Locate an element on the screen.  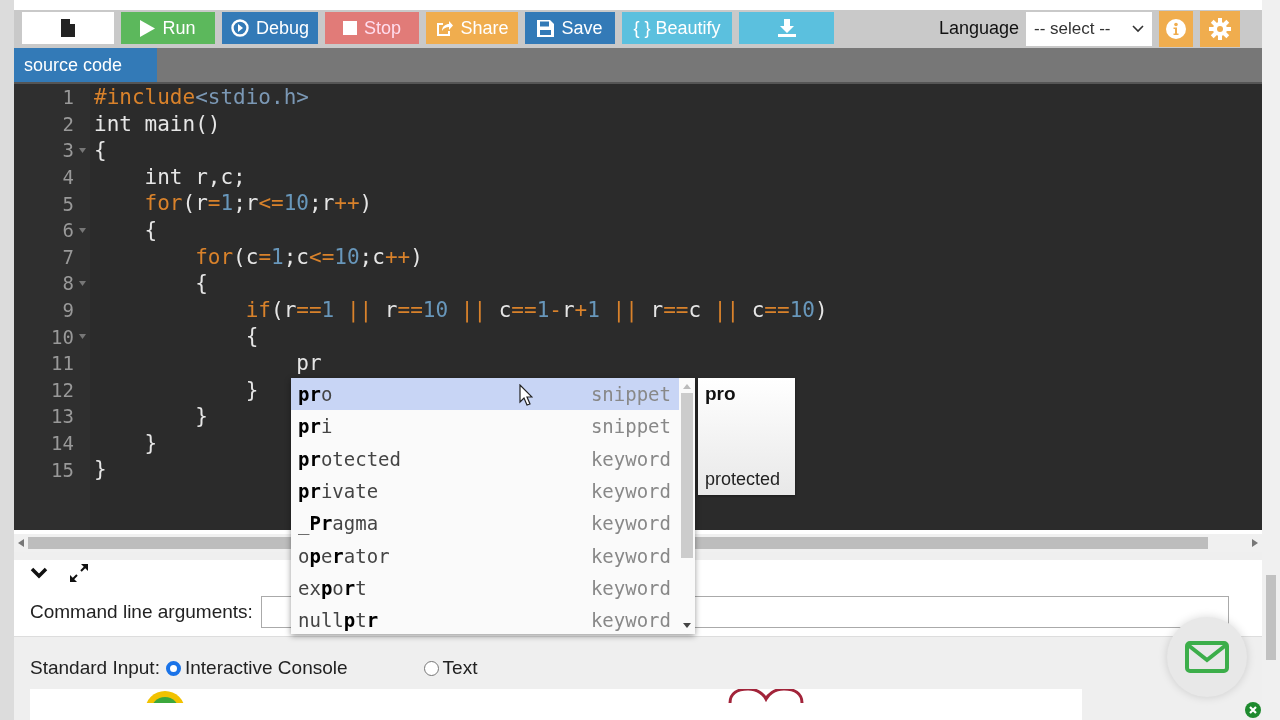
settings-button is located at coordinates (1220, 29).